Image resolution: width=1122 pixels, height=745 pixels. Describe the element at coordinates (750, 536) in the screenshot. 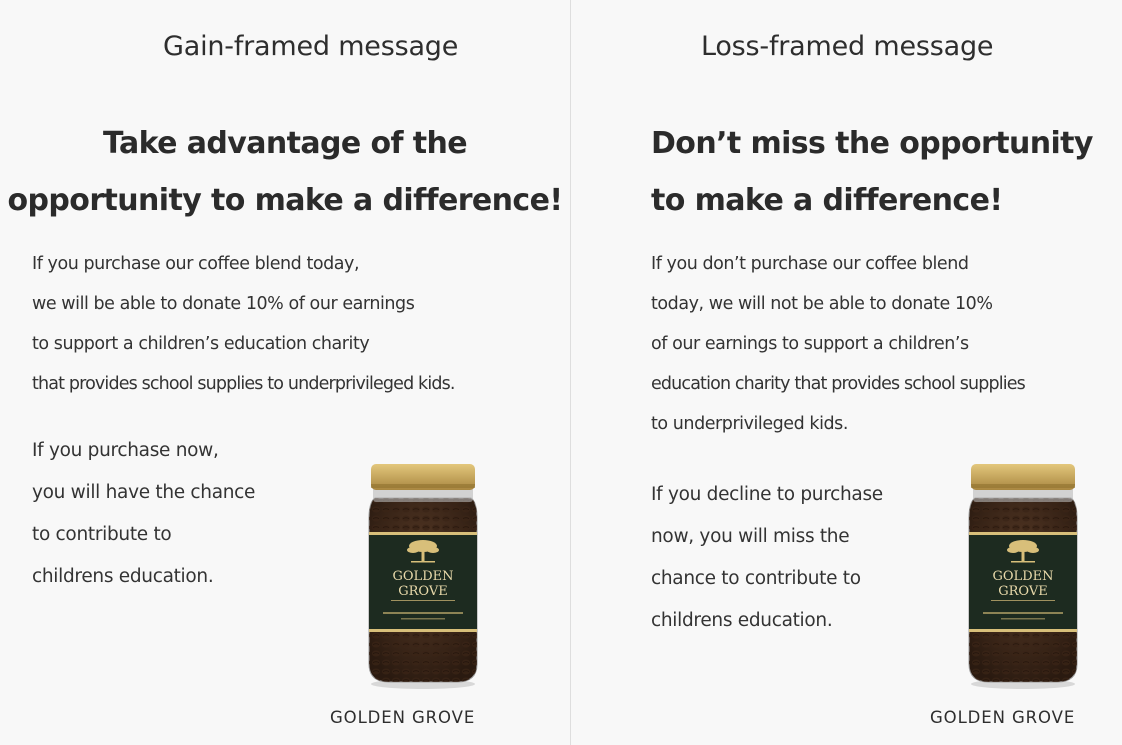

I see `call-line: now, you will miss the` at that location.